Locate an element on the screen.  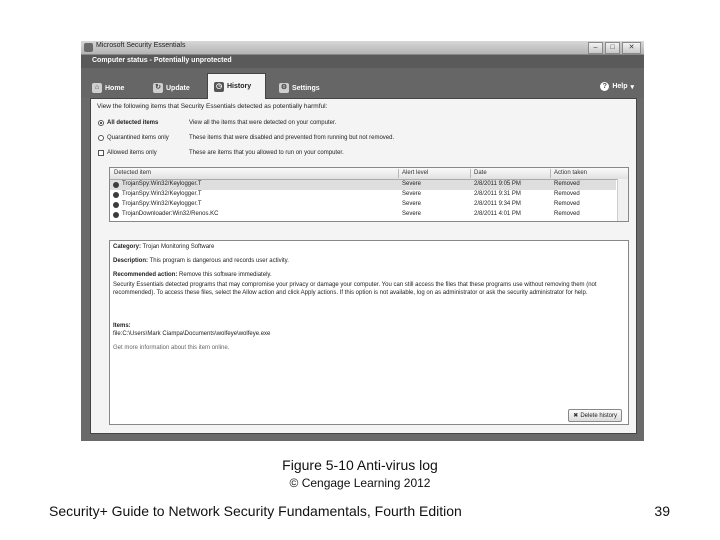
tab-update: ↻ Update is located at coordinates (171, 88).